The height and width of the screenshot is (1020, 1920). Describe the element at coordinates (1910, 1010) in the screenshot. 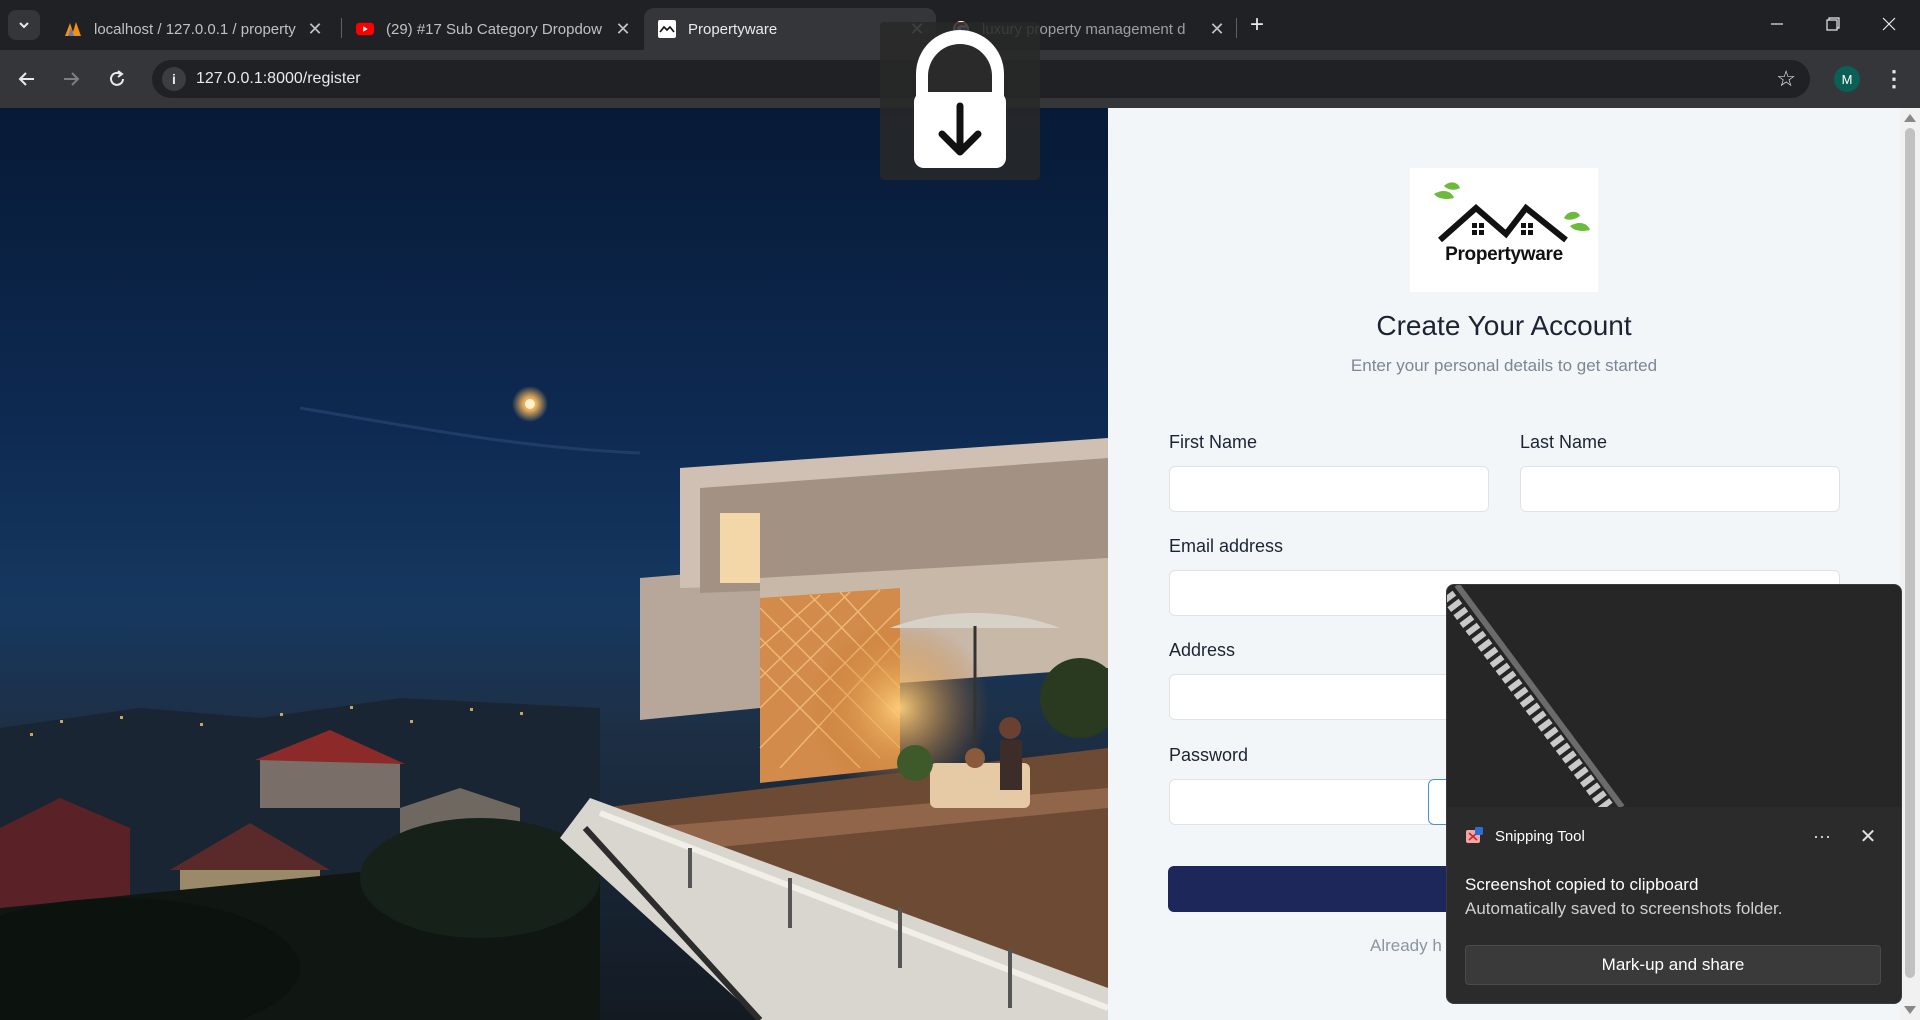

I see `scroll-down-arrow-icon` at that location.